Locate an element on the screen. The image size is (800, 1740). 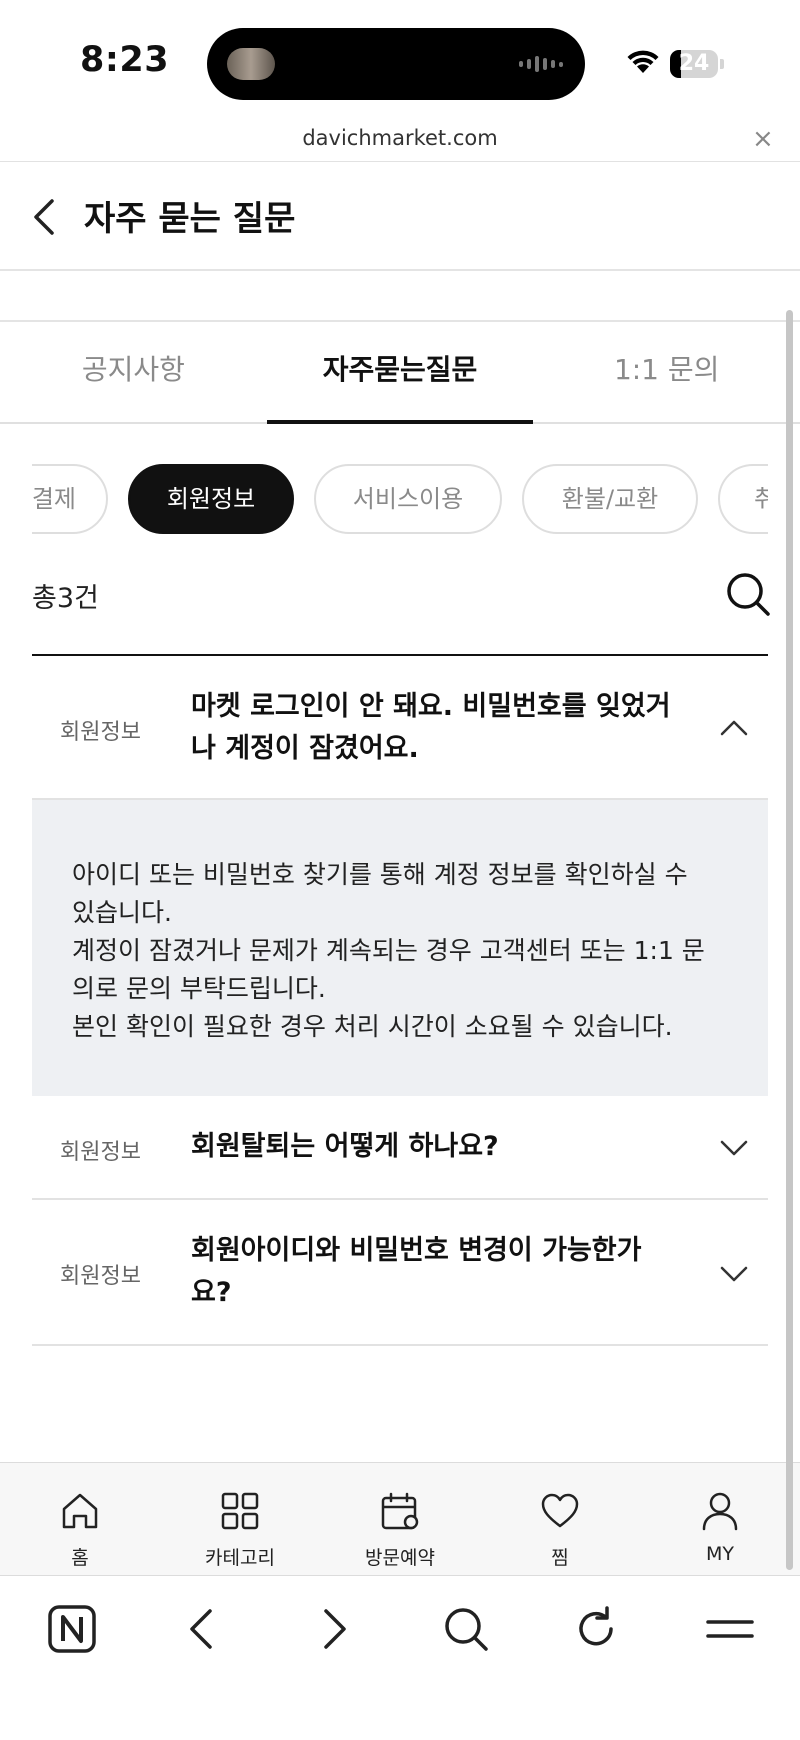
naver-home-icon is located at coordinates (72, 1629).